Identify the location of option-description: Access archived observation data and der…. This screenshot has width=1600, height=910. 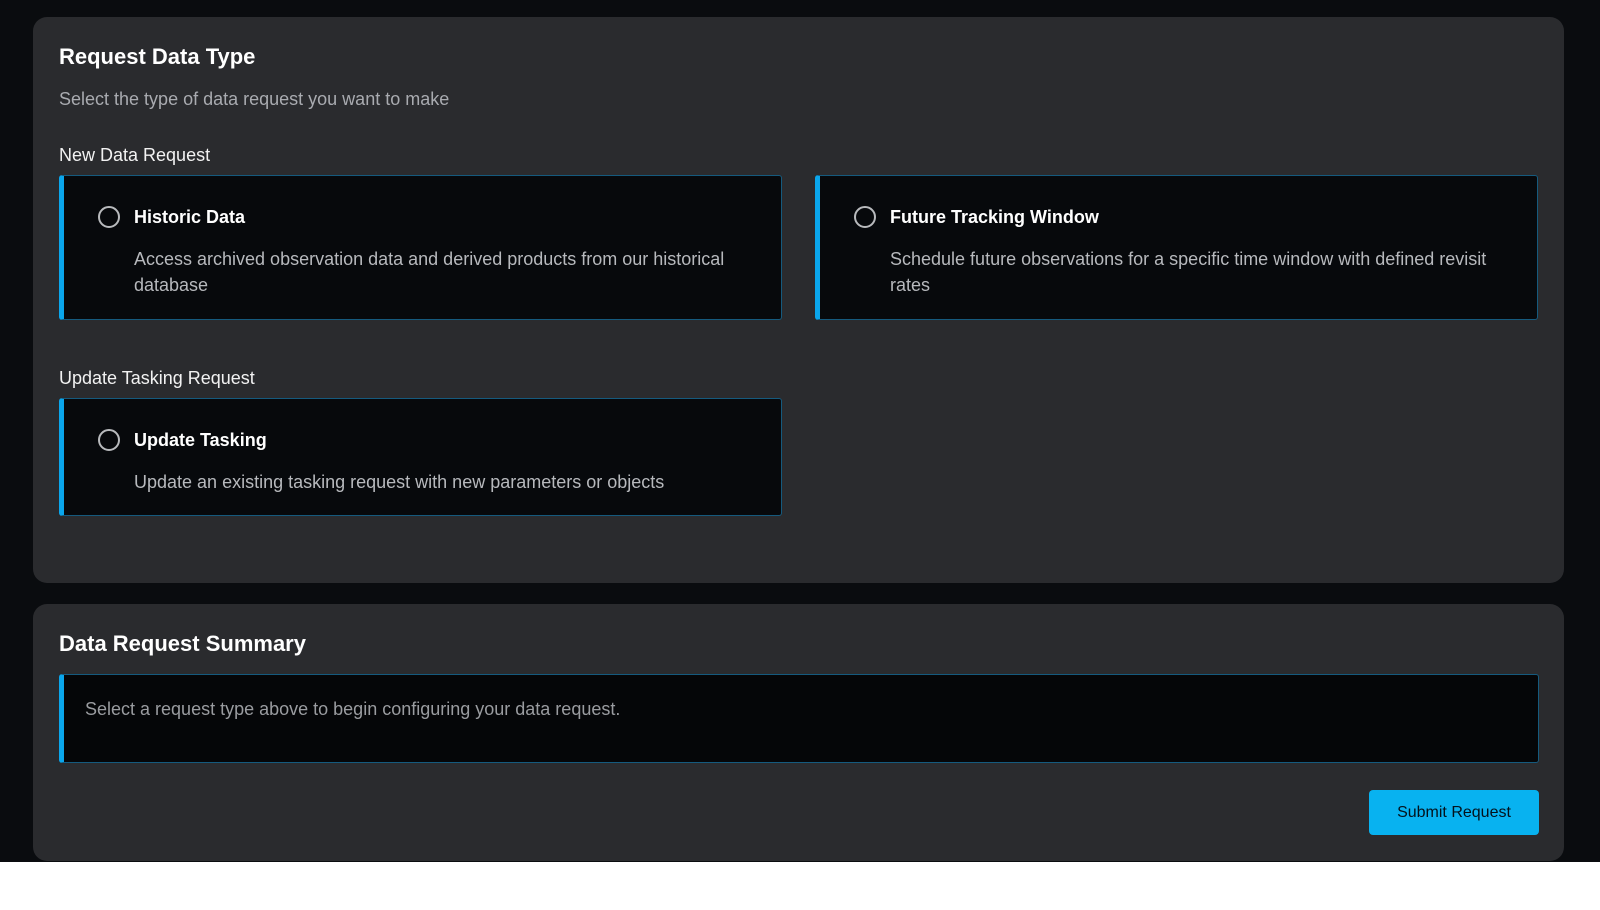
(429, 272).